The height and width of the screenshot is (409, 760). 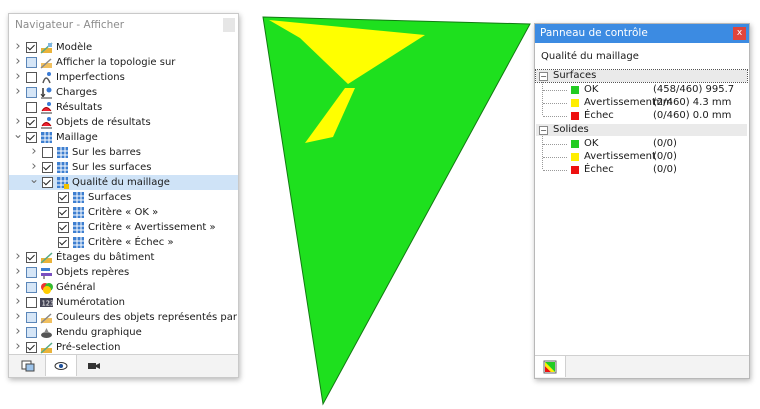 What do you see at coordinates (123, 47) in the screenshot?
I see `tree-item: › Modèle` at bounding box center [123, 47].